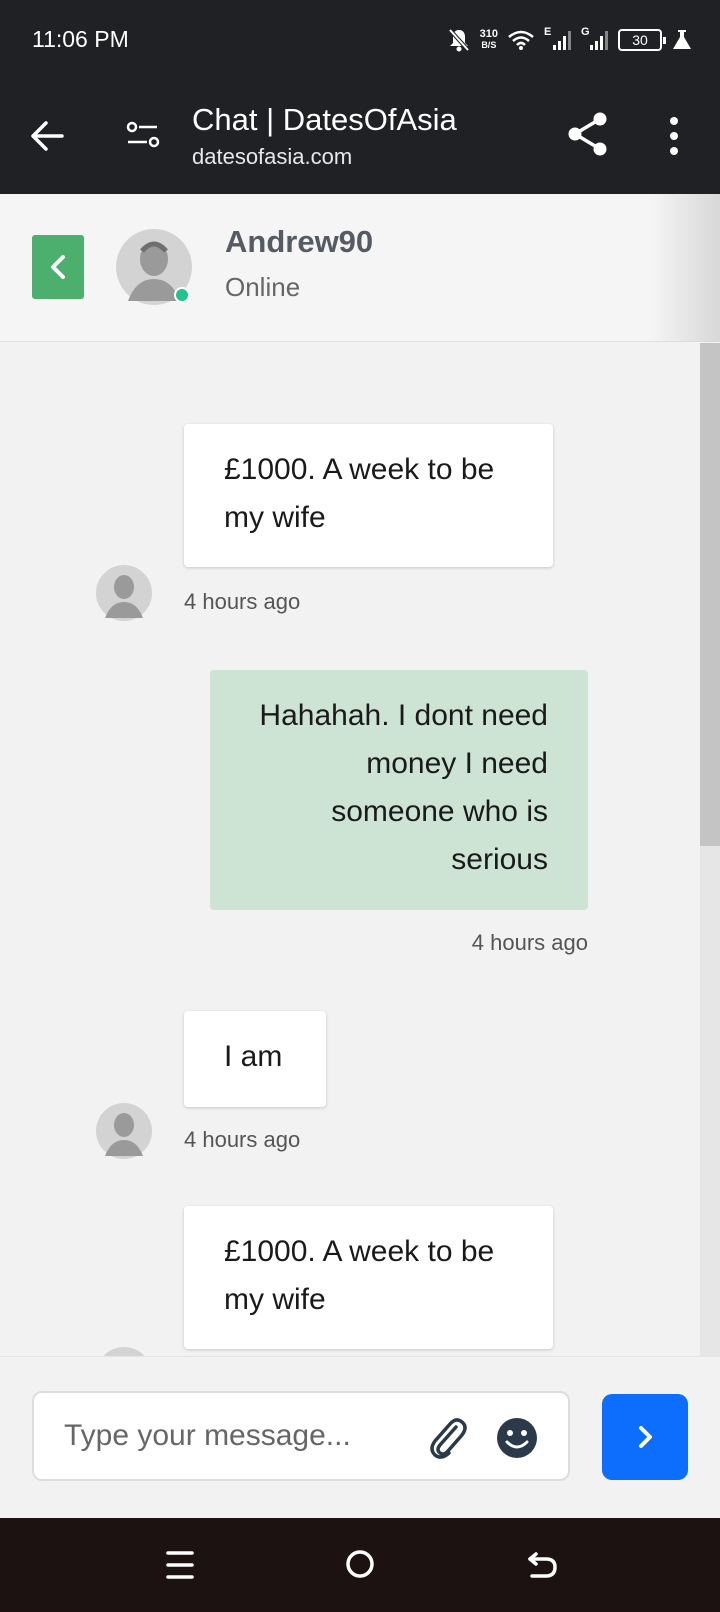  I want to click on net-speed-unit: B/S, so click(489, 45).